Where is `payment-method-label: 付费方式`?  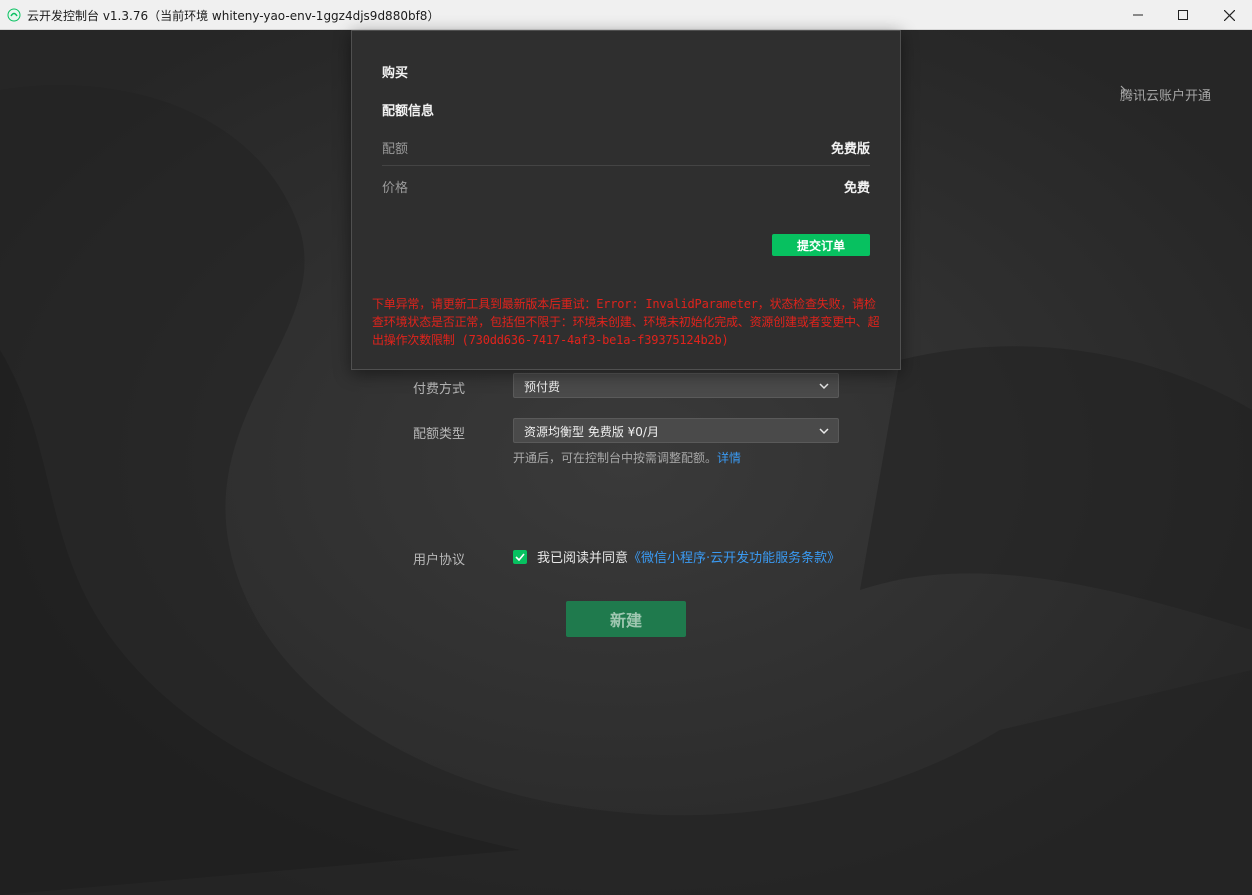 payment-method-label: 付费方式 is located at coordinates (439, 389).